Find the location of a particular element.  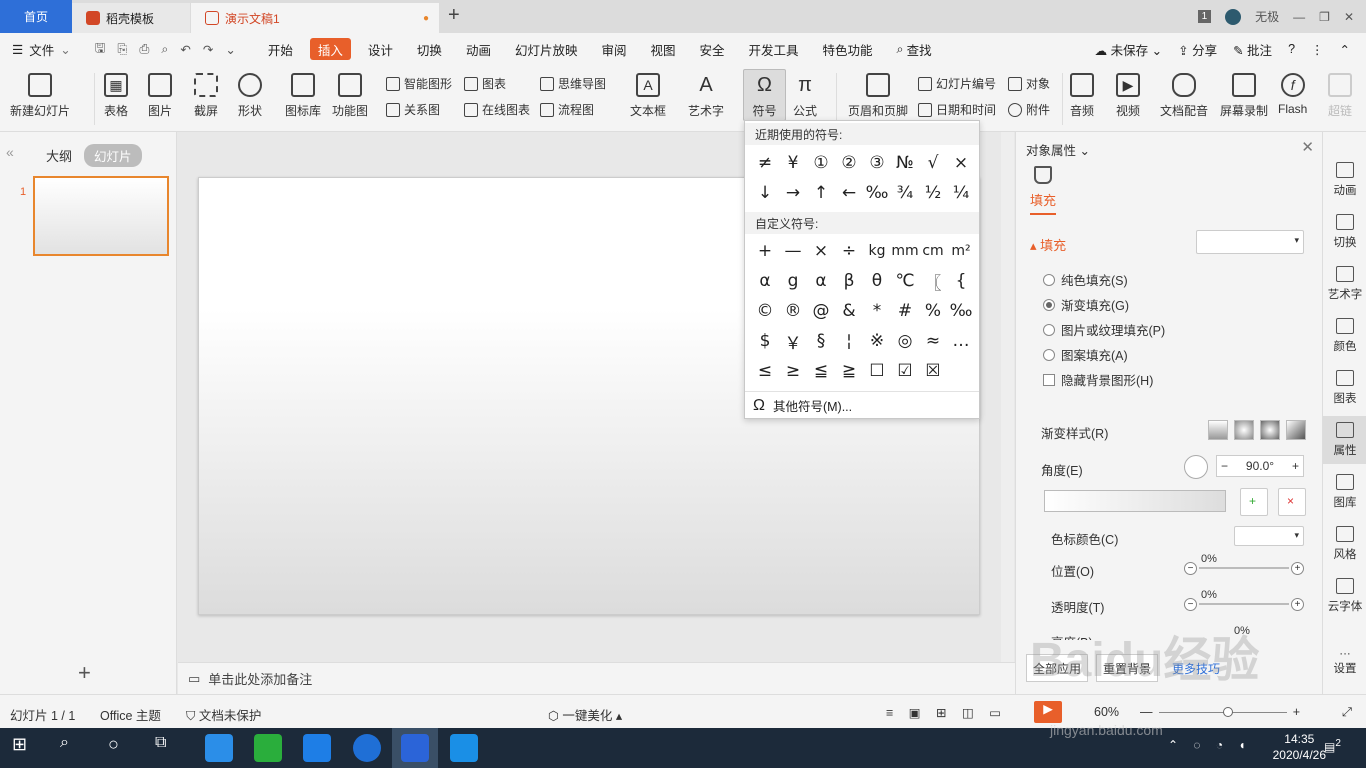

symbol-cell: ¾ is located at coordinates (905, 193).